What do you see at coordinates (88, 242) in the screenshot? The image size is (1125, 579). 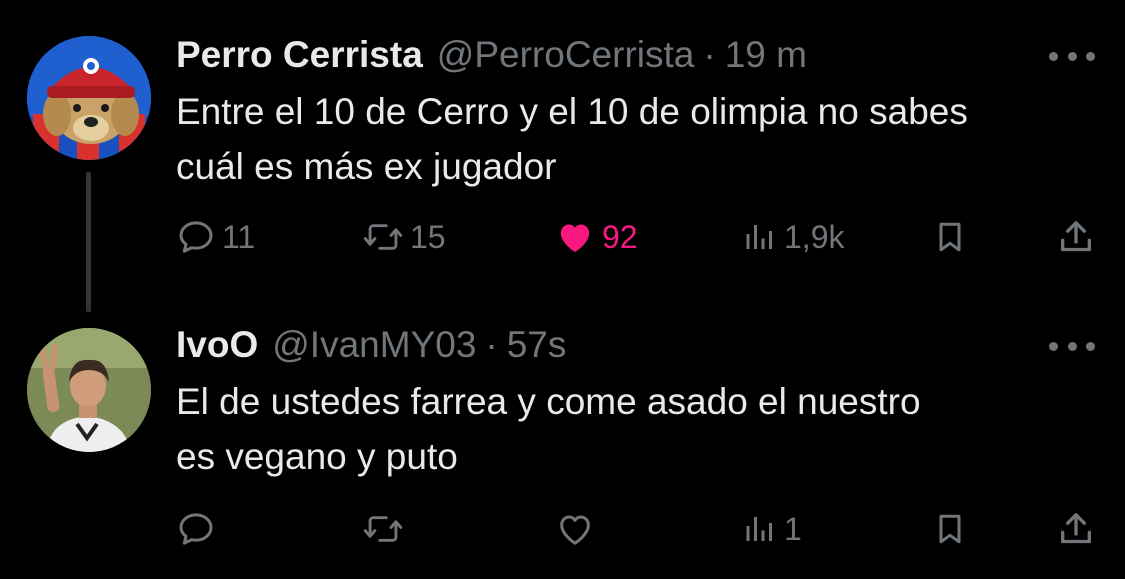 I see `thread-line` at bounding box center [88, 242].